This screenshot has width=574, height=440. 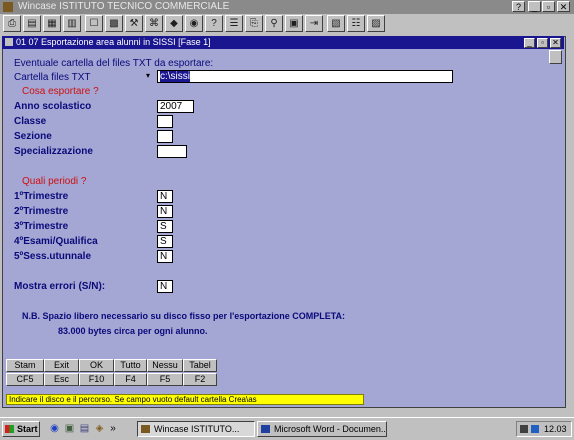 What do you see at coordinates (25, 379) in the screenshot?
I see `cf5-key: CF5` at bounding box center [25, 379].